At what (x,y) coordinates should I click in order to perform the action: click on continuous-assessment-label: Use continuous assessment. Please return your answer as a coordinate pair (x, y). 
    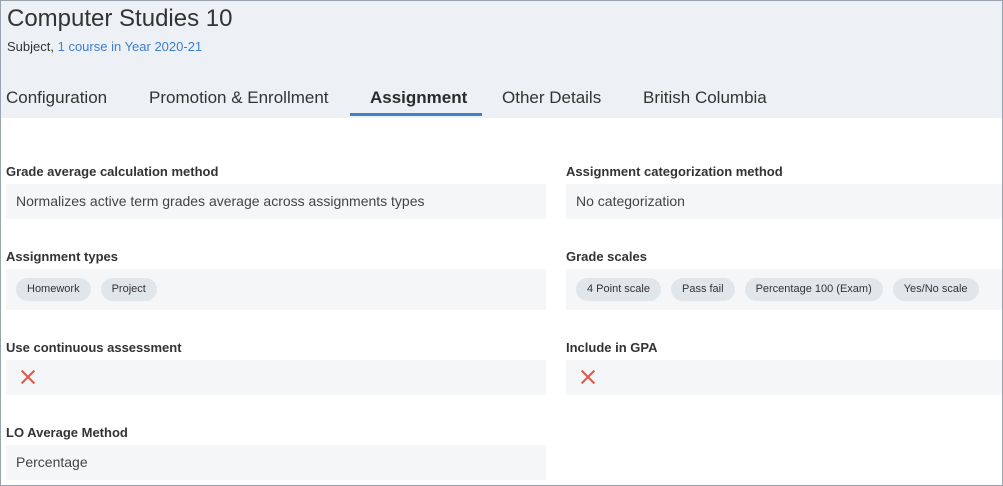
    Looking at the image, I should click on (94, 347).